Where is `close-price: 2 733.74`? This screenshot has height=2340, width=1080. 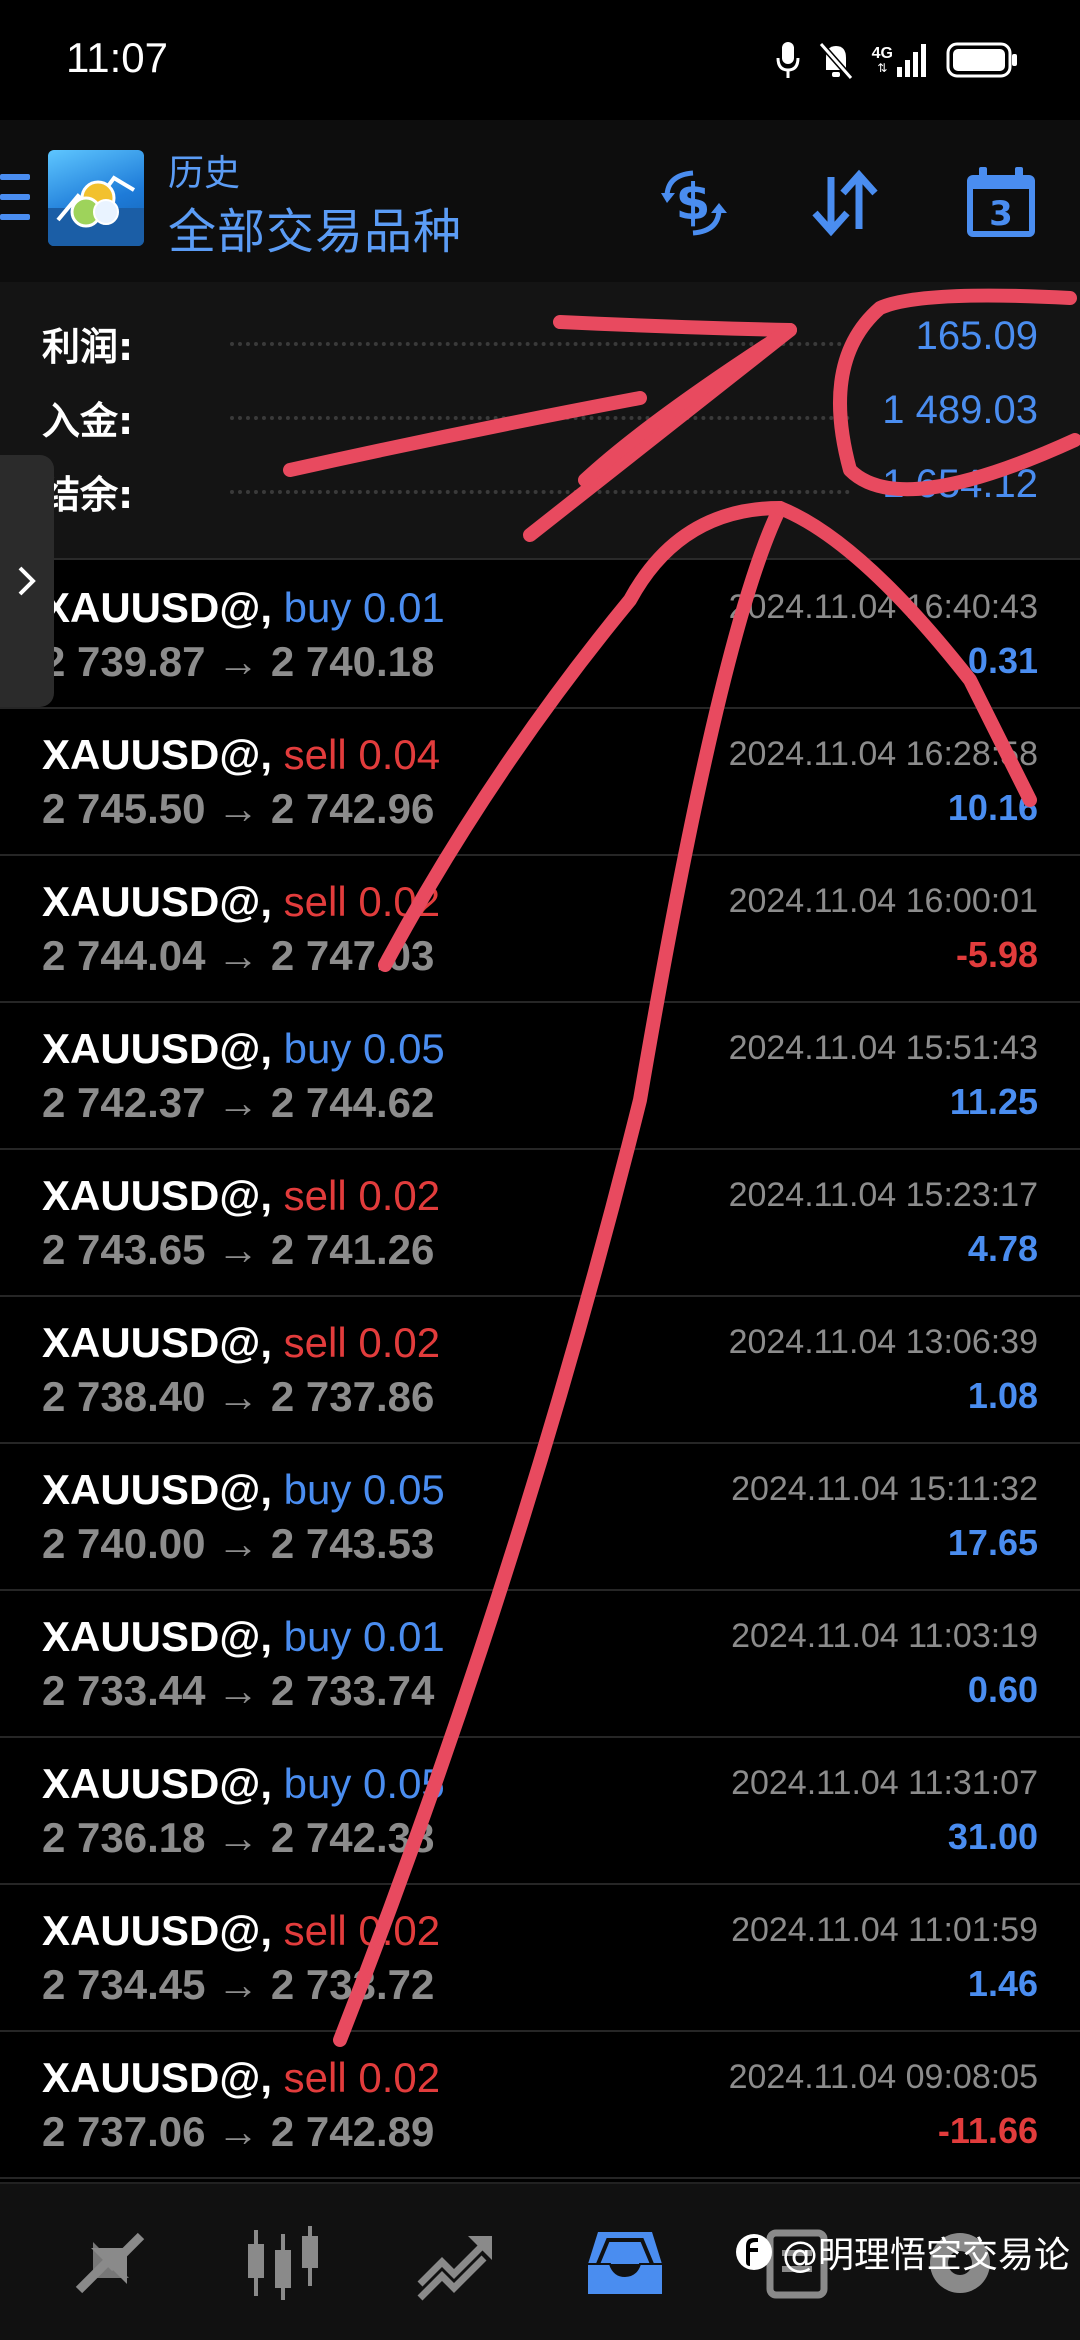 close-price: 2 733.74 is located at coordinates (352, 1690).